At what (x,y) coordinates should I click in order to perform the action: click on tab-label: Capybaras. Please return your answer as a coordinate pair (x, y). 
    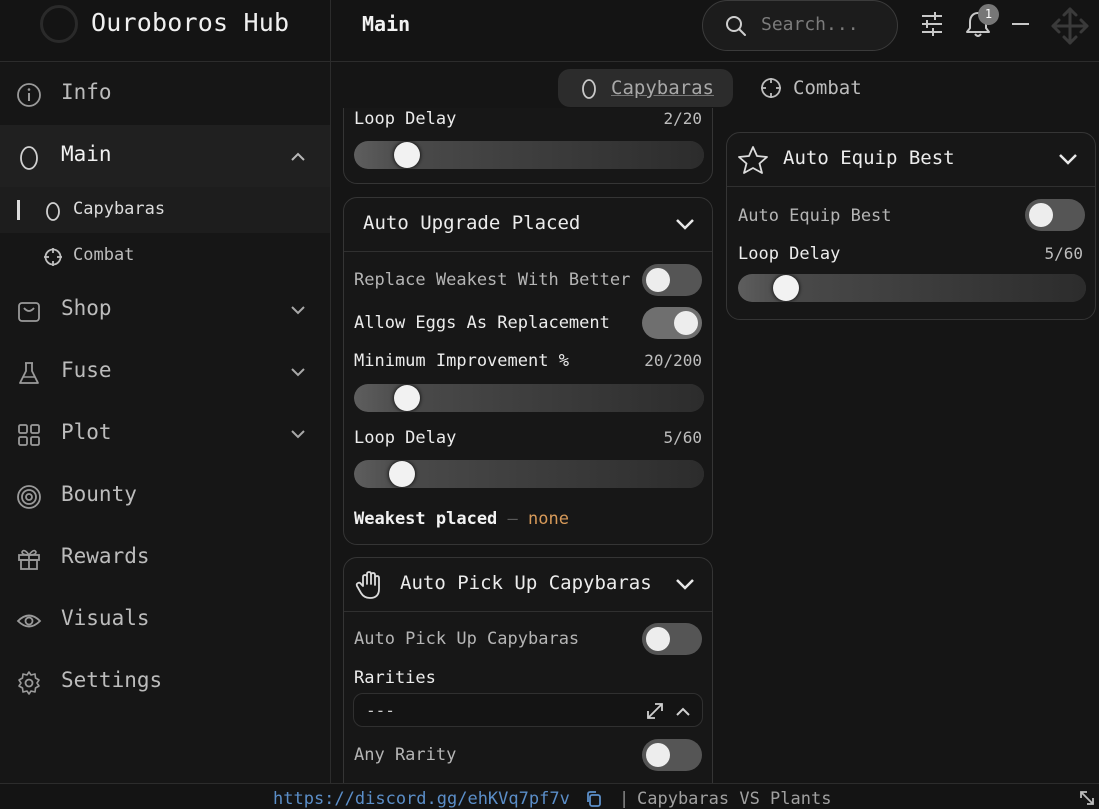
    Looking at the image, I should click on (662, 88).